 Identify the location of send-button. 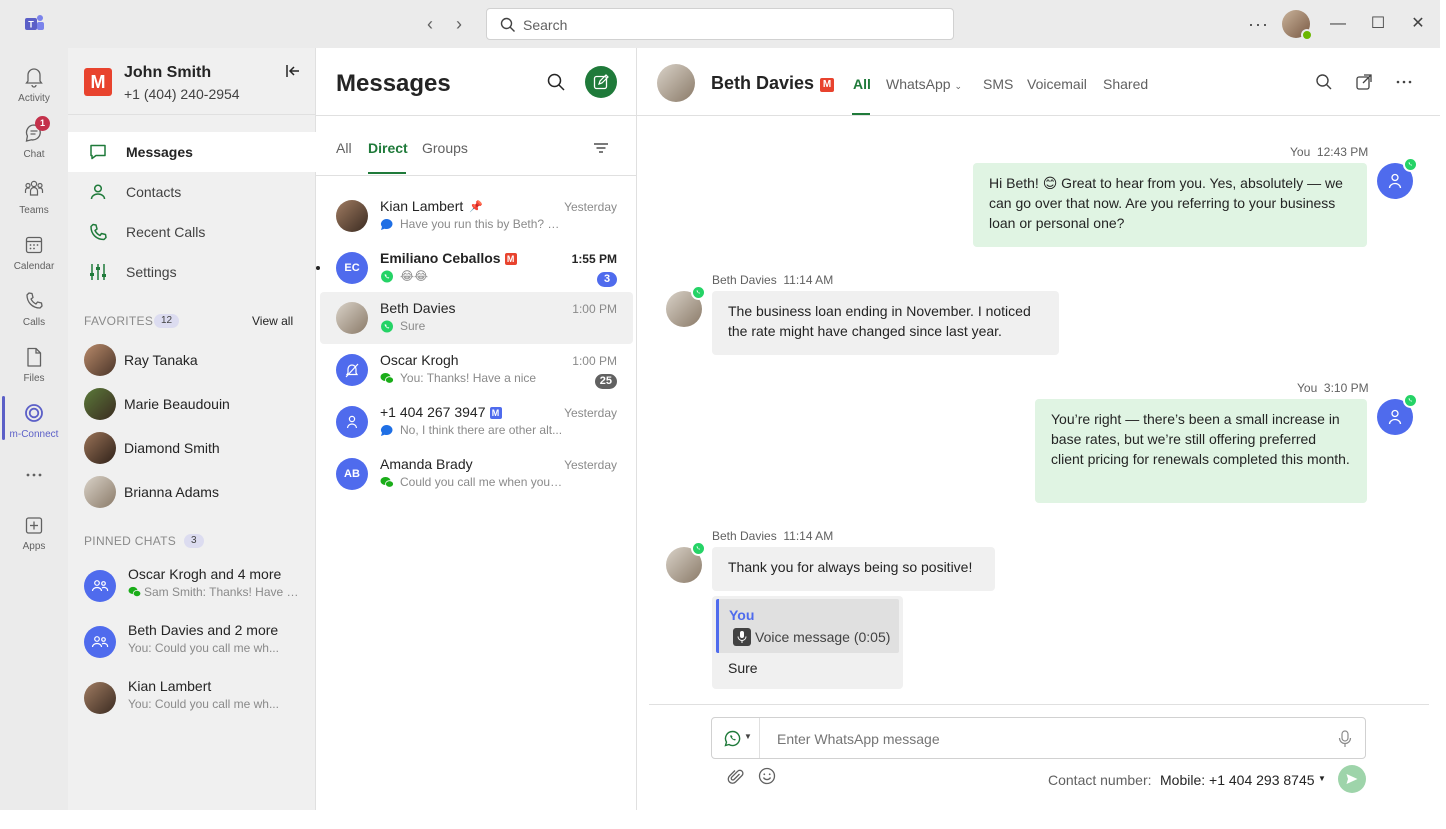
(1352, 779).